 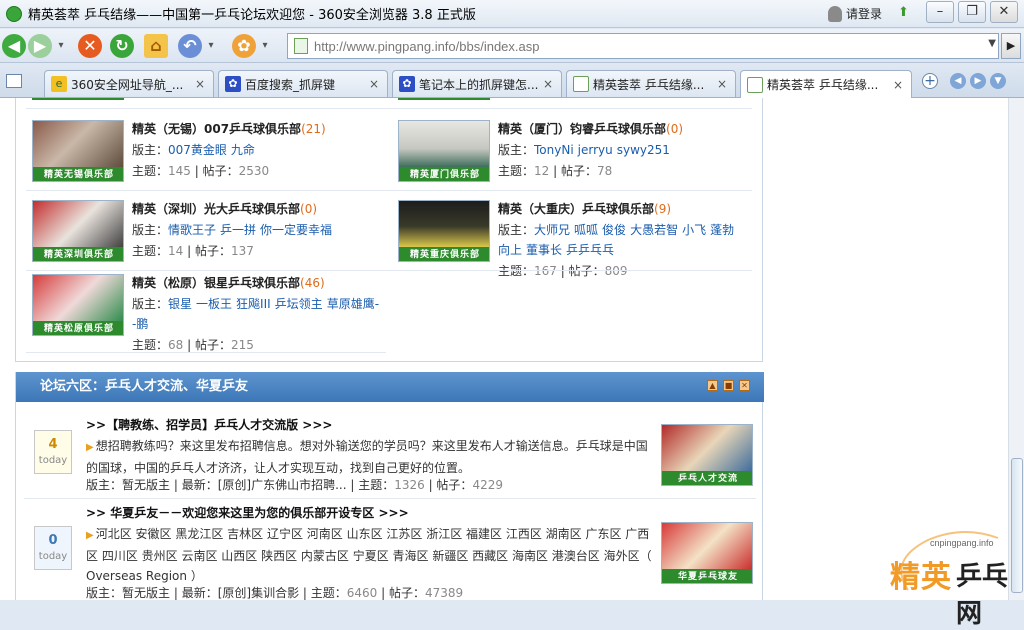 I want to click on club-thumbnail: 精英重庆俱乐部, so click(x=444, y=231).